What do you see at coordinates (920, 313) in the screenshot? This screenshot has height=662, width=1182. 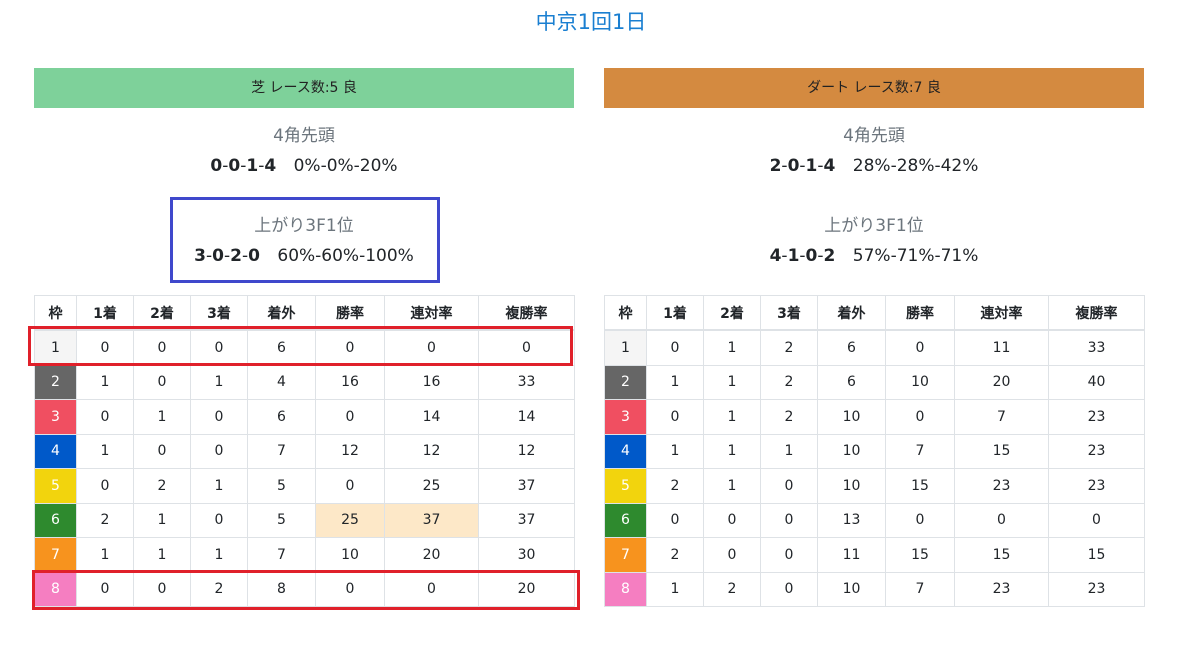 I see `col-header: 勝率` at bounding box center [920, 313].